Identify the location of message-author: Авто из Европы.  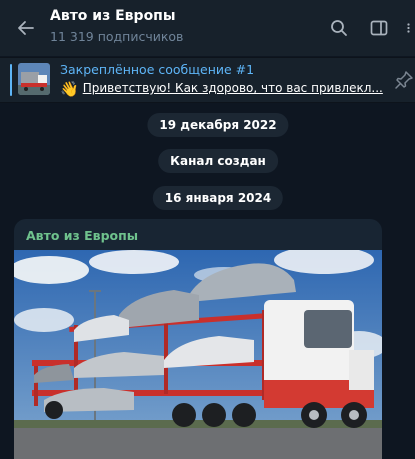
(82, 235).